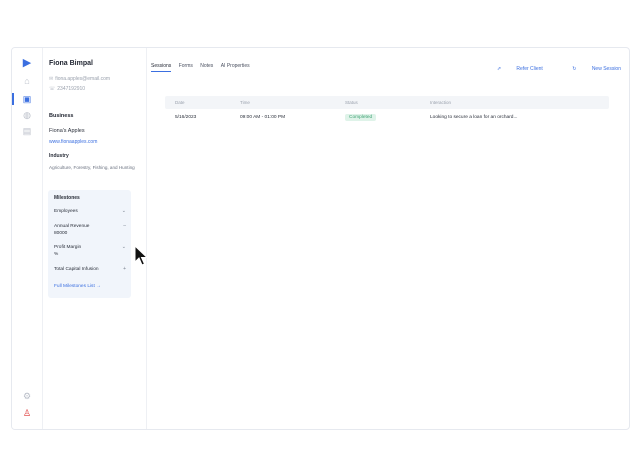  I want to click on col-date: Date, so click(180, 102).